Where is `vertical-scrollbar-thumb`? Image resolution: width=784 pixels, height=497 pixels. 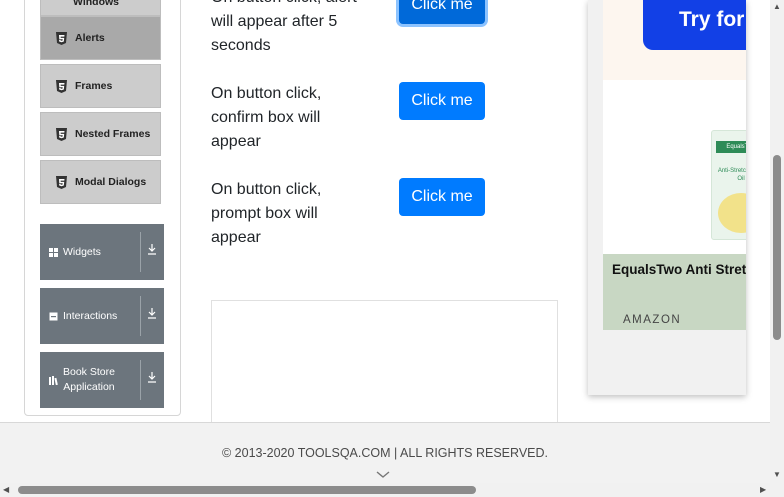 vertical-scrollbar-thumb is located at coordinates (777, 247).